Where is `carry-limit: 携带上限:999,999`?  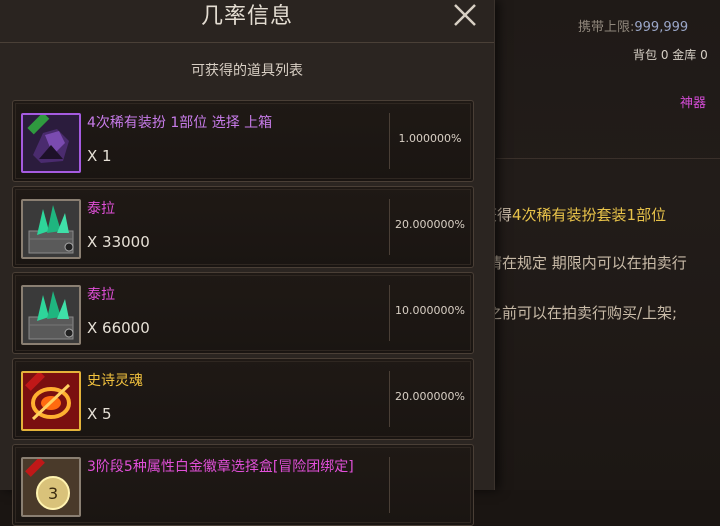 carry-limit: 携带上限:999,999 is located at coordinates (633, 25).